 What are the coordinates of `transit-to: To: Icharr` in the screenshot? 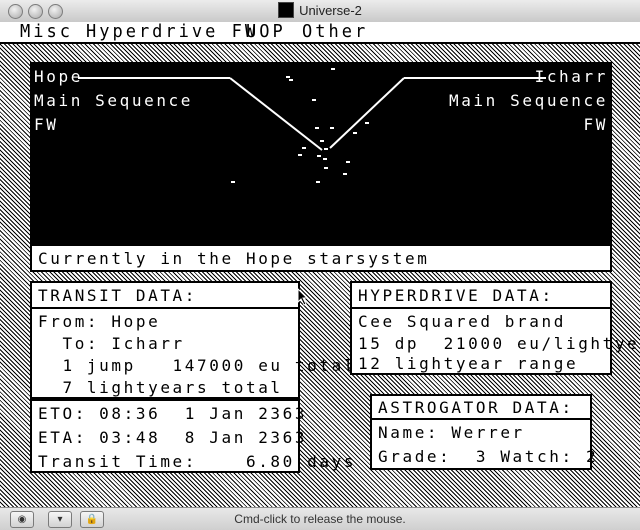 It's located at (111, 343).